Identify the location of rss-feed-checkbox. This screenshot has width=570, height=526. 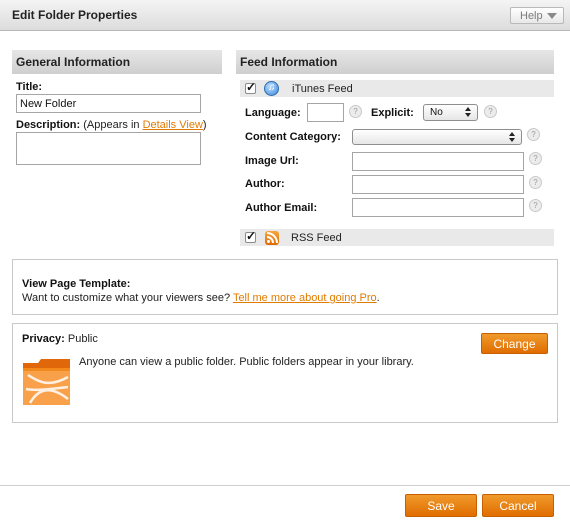
(250, 236).